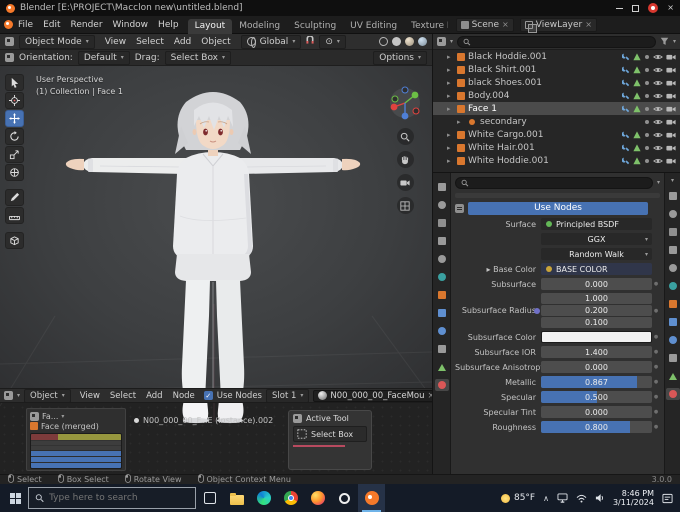  I want to click on outliner-item-black-shoes-001: ▸ black Shoes.001, so click(556, 82).